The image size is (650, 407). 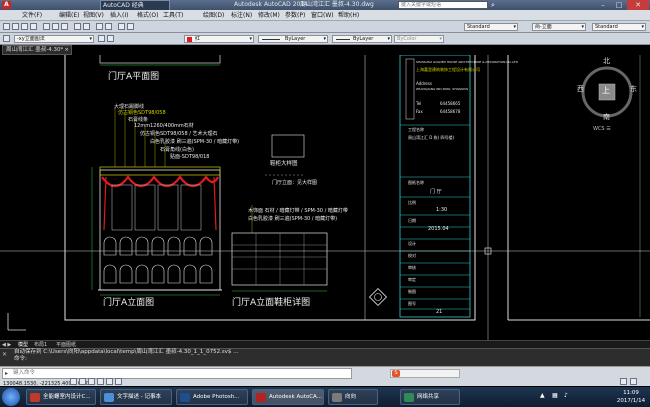 I want to click on osnap-icon, so click(x=109, y=381).